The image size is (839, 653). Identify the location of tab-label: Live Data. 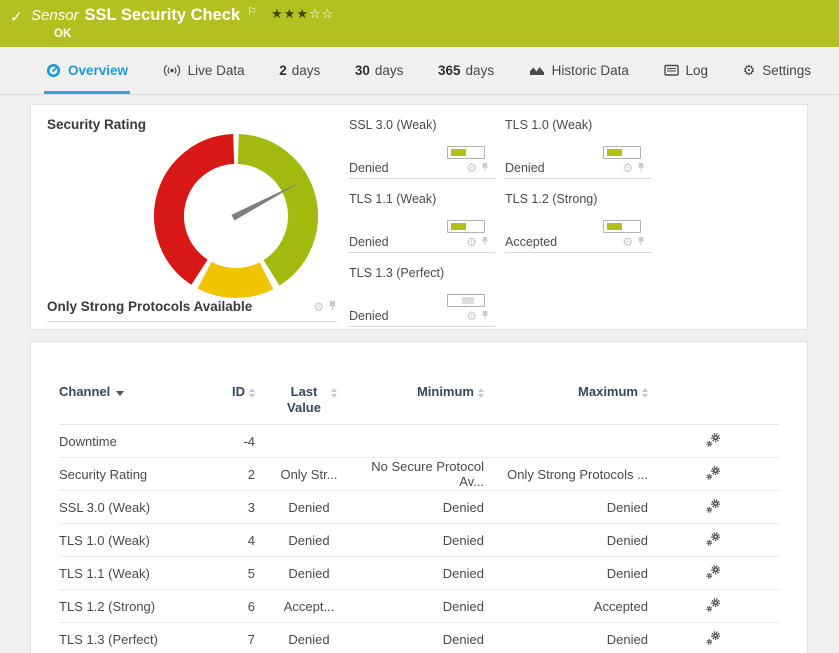
(216, 70).